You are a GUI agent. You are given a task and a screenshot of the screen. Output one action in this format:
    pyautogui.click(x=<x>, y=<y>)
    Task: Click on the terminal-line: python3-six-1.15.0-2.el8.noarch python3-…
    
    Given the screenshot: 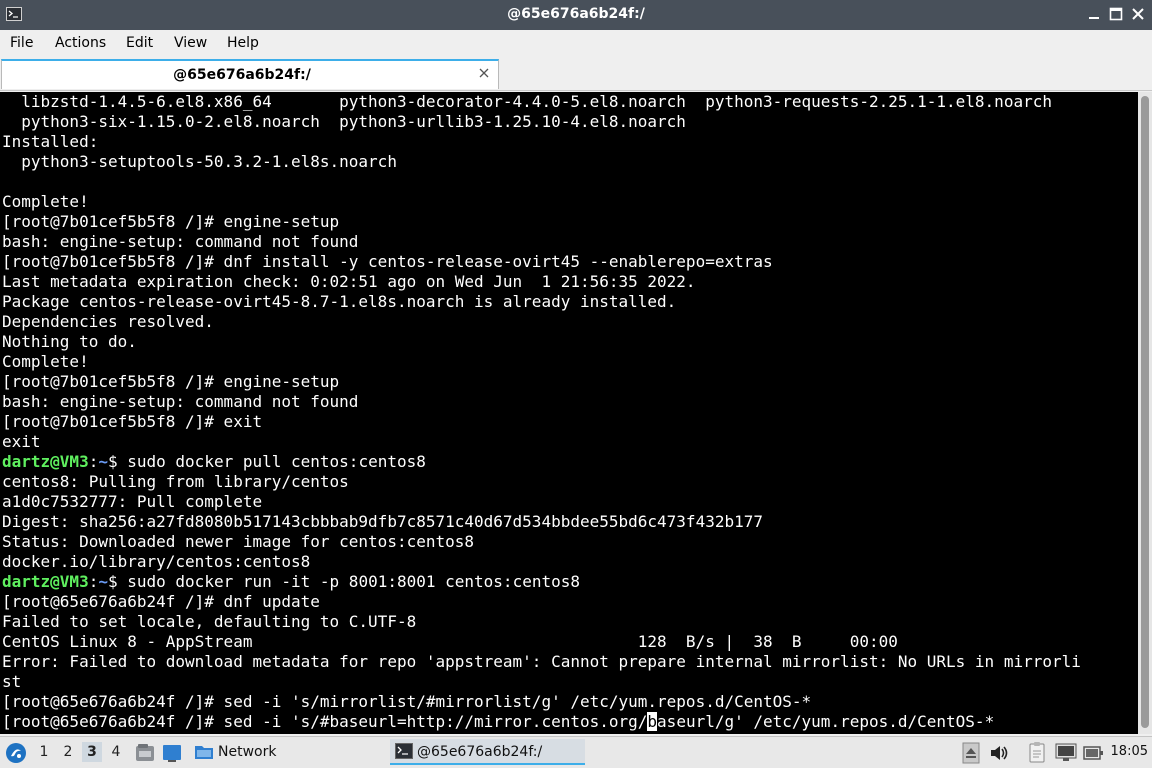 What is the action you would take?
    pyautogui.click(x=541, y=122)
    